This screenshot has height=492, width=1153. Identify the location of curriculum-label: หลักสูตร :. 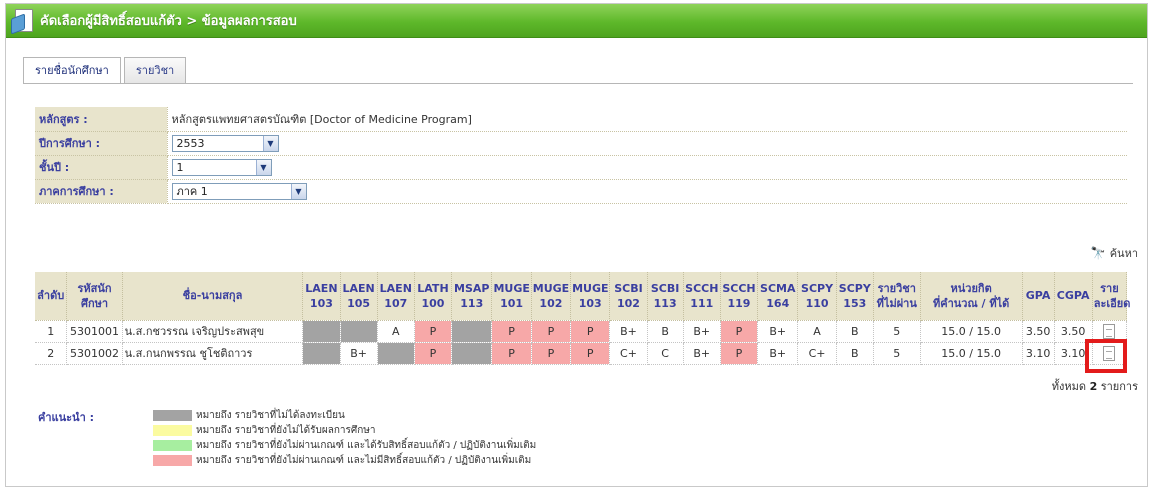
(101, 119).